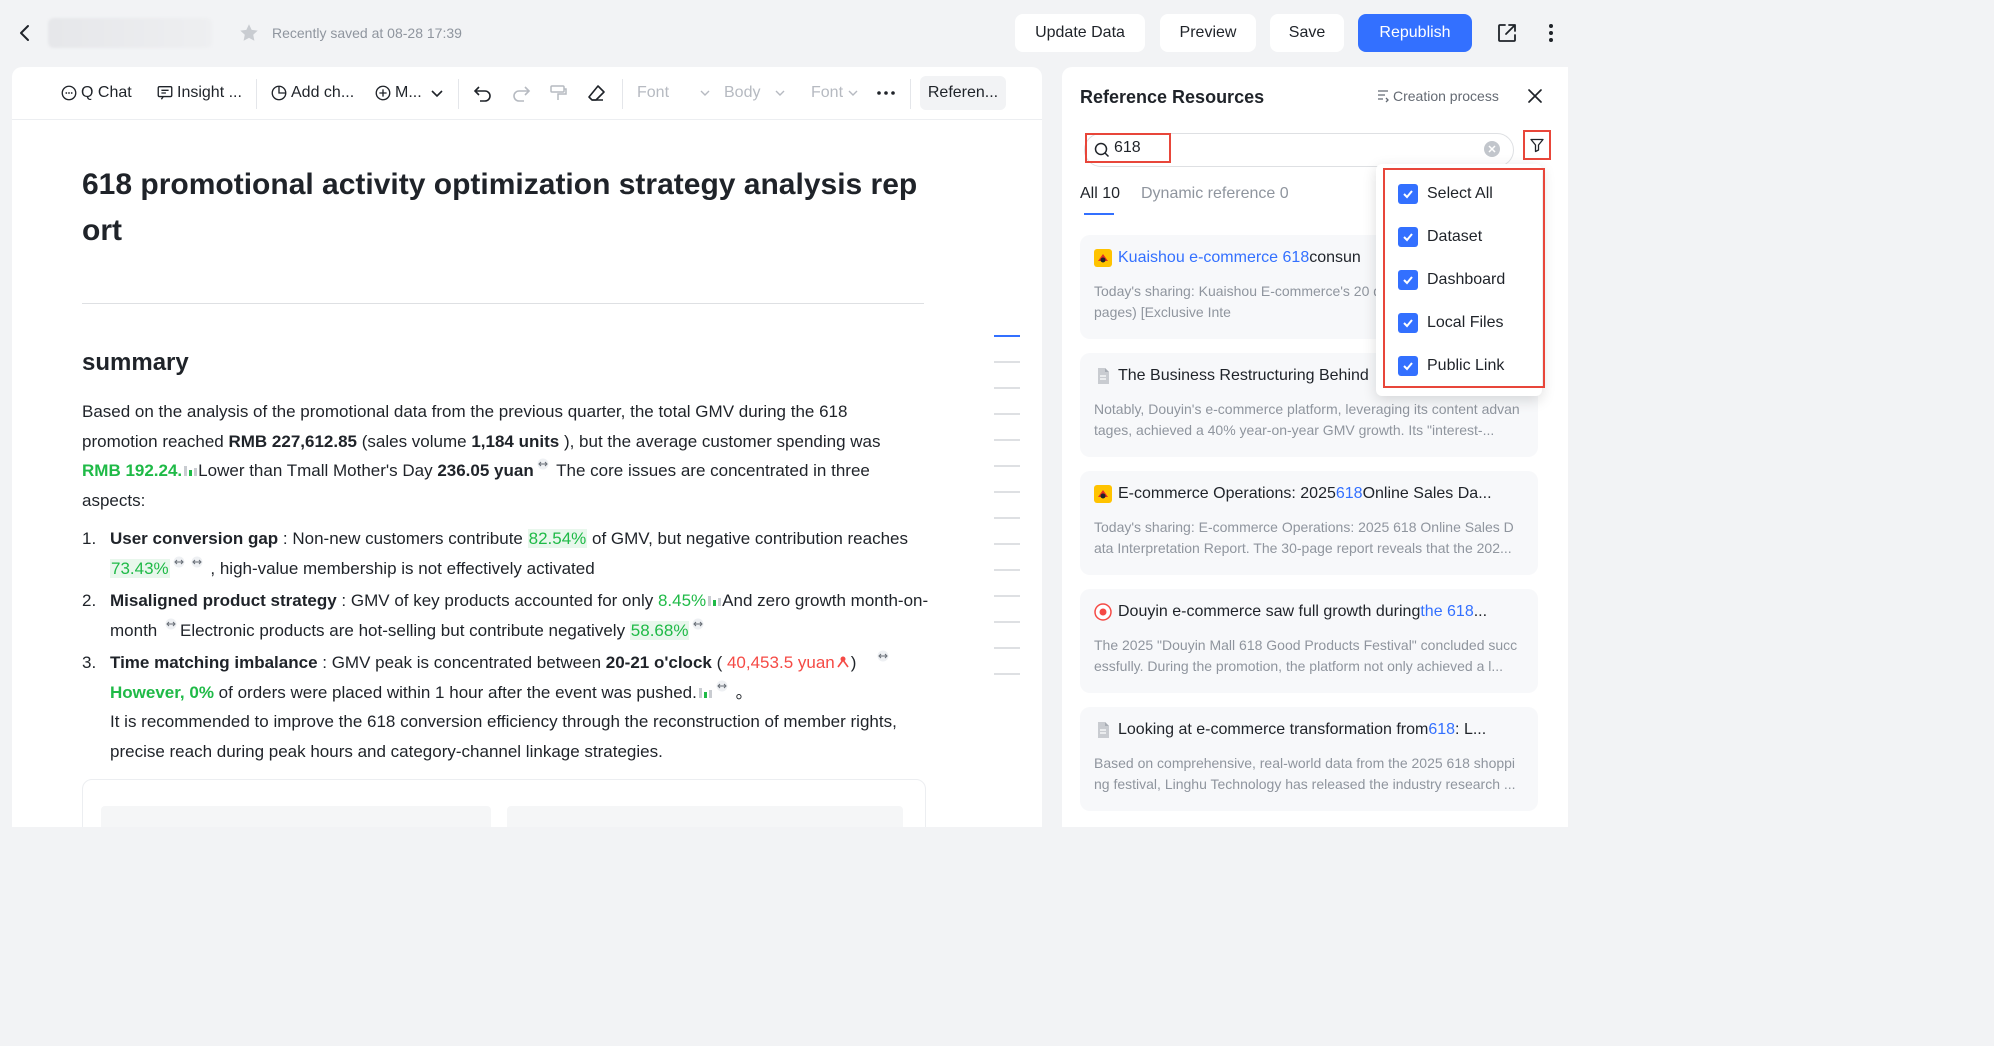 Image resolution: width=1994 pixels, height=1046 pixels. I want to click on blurred-doc-title, so click(130, 33).